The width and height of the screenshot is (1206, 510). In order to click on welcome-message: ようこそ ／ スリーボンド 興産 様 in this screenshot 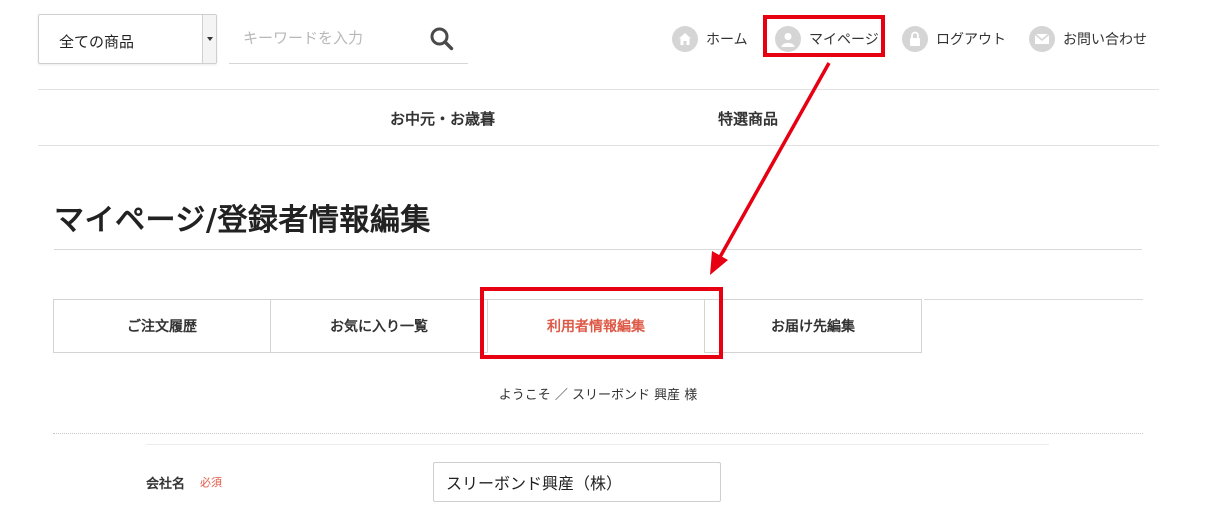, I will do `click(598, 395)`.